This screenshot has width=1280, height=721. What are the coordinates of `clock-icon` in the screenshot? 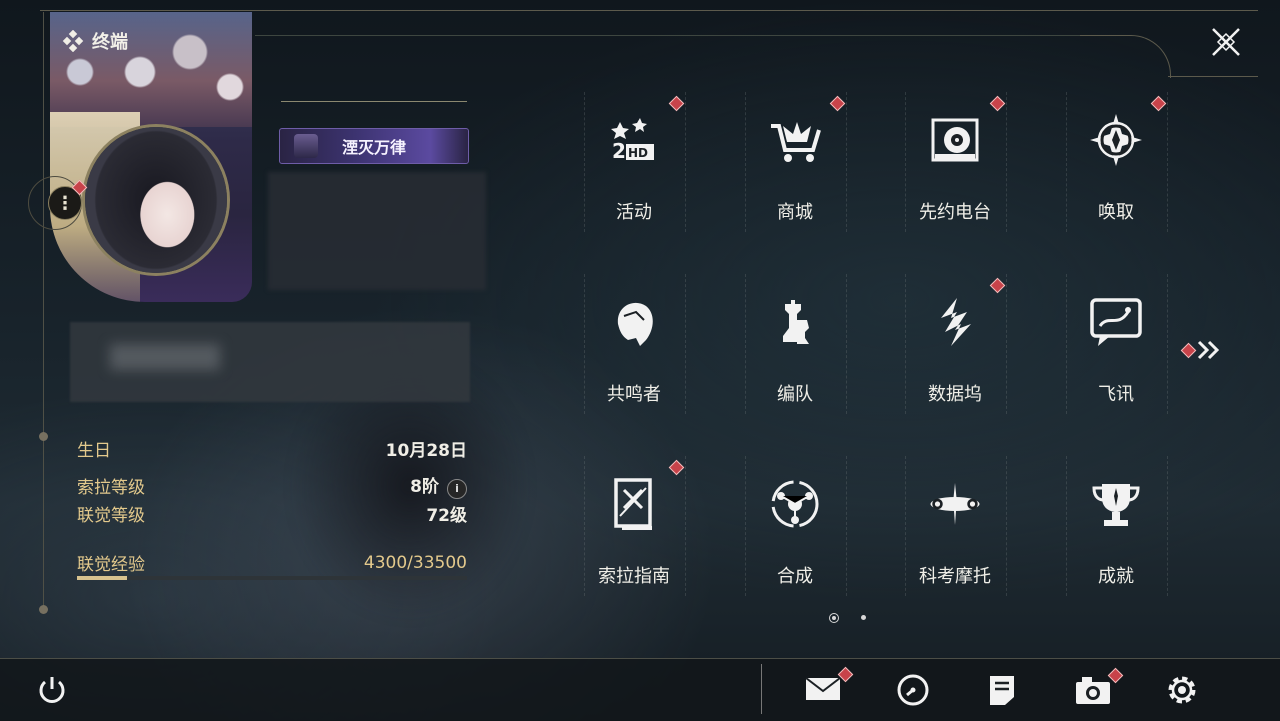 It's located at (913, 690).